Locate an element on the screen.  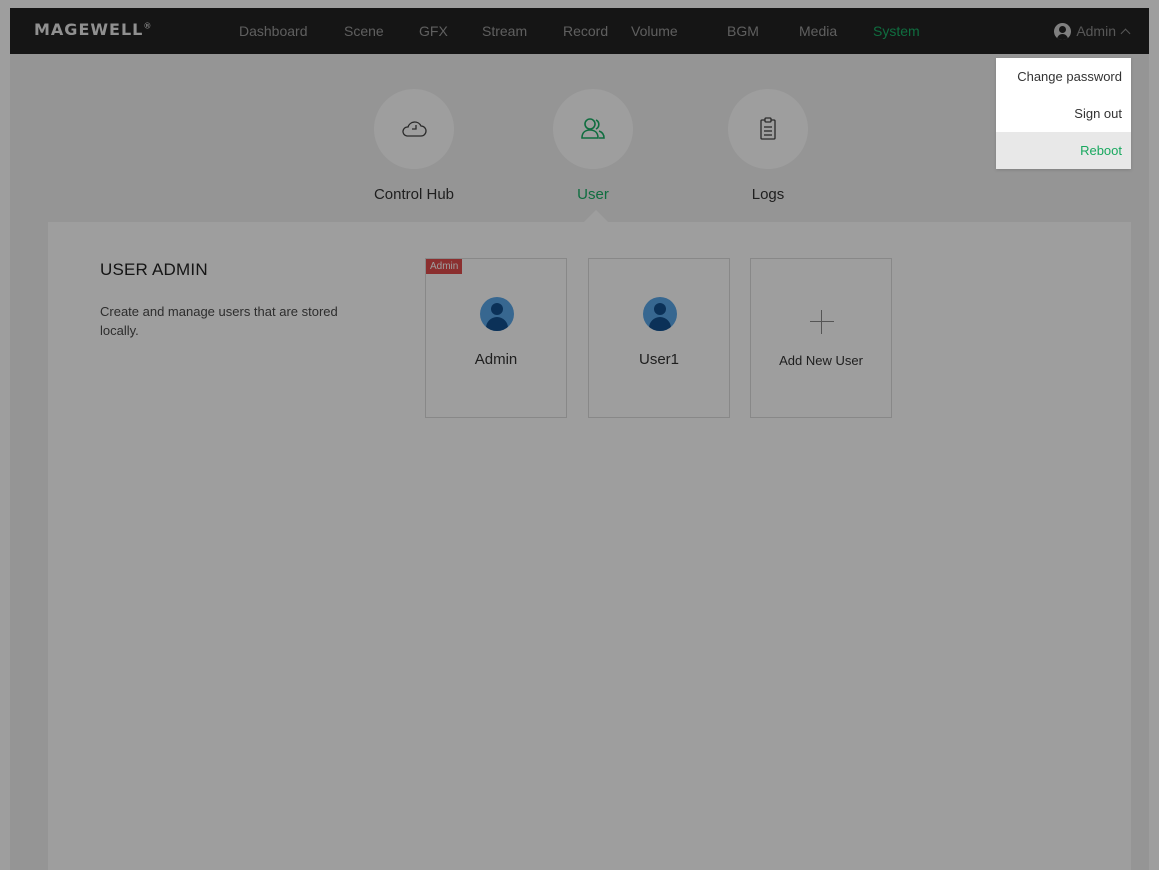
user-dropdown-menu: Change password Sign out Reboot is located at coordinates (1063, 113).